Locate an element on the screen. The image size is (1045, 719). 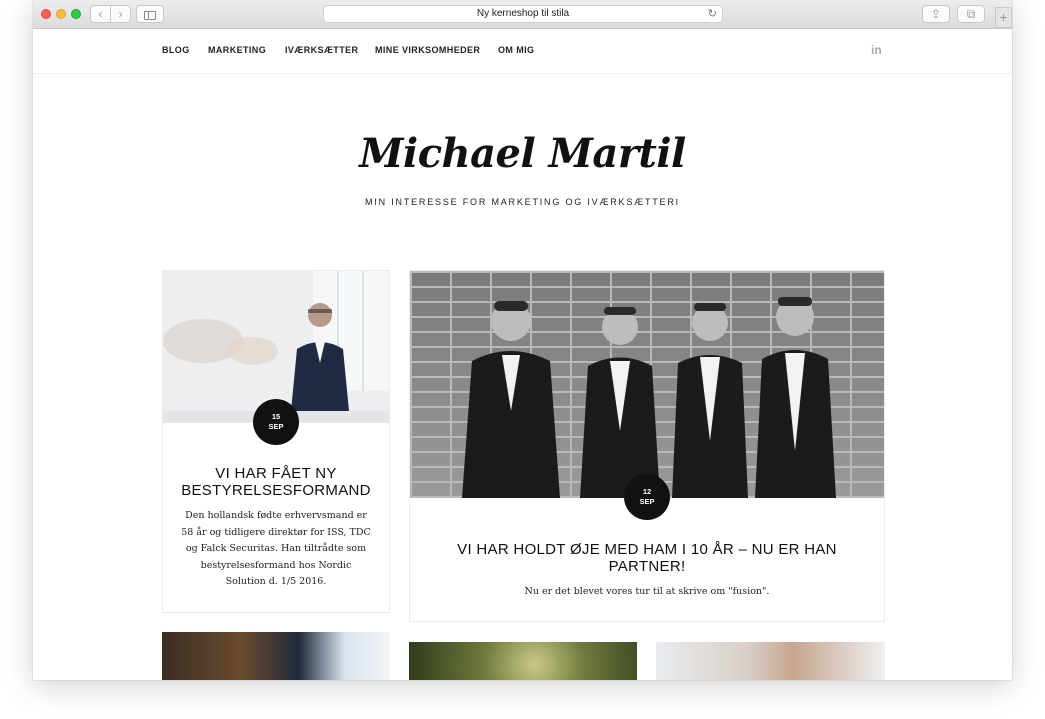
minimize-window-button is located at coordinates (61, 14).